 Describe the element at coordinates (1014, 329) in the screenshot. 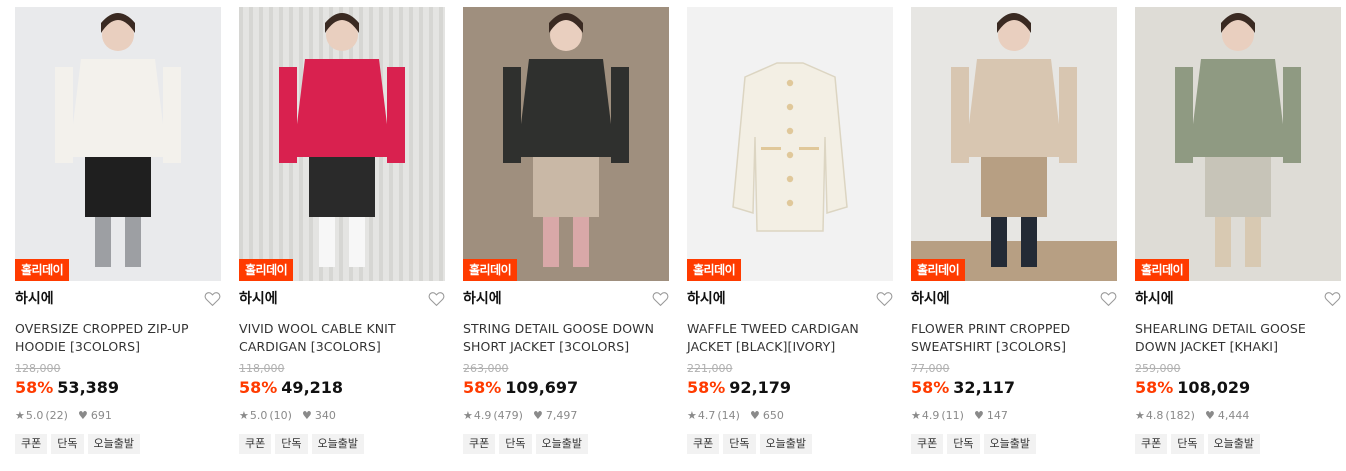

I see `product-name-line-1: FLOWER PRINT CROPPED` at that location.